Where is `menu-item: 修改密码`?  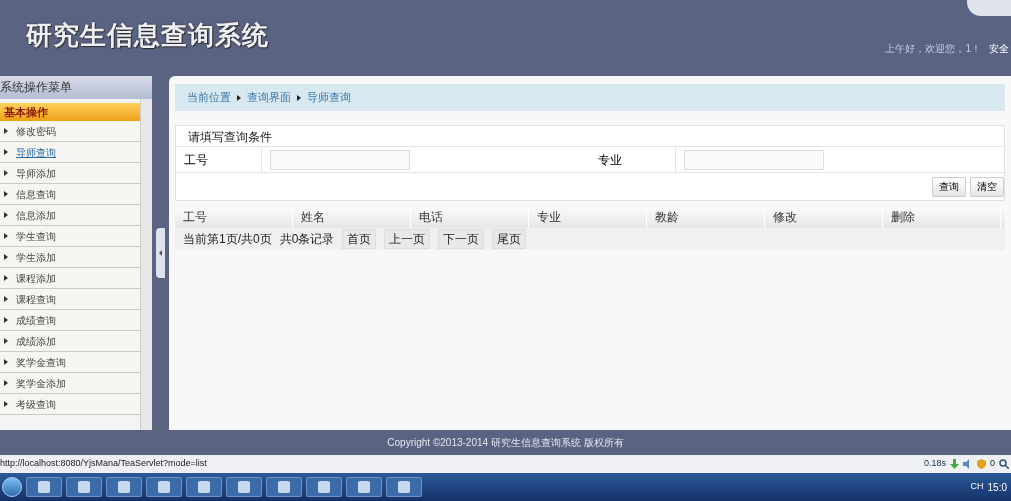
menu-item: 修改密码 is located at coordinates (70, 131).